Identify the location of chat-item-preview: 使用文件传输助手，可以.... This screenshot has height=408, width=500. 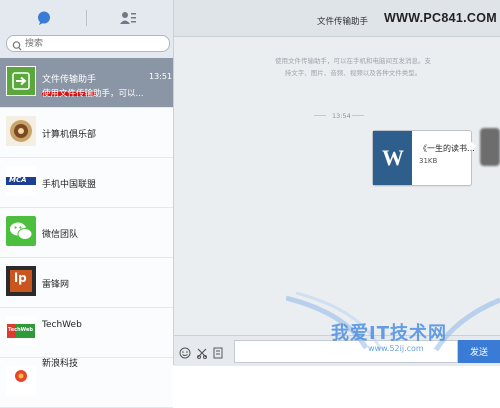
(93, 94).